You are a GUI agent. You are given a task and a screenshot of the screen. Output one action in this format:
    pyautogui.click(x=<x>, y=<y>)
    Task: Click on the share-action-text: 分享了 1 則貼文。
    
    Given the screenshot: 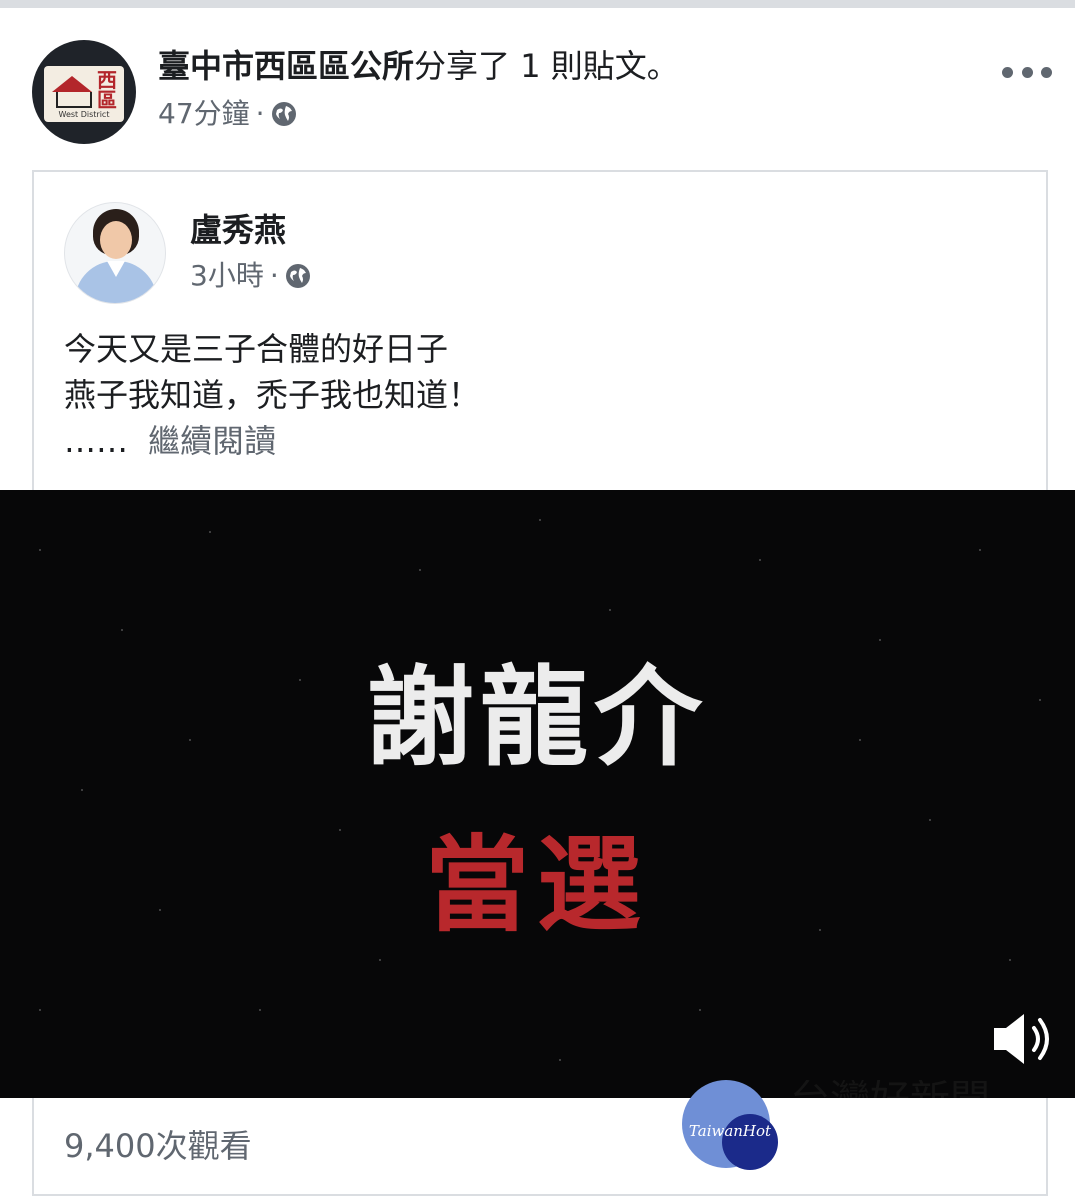 What is the action you would take?
    pyautogui.click(x=546, y=66)
    